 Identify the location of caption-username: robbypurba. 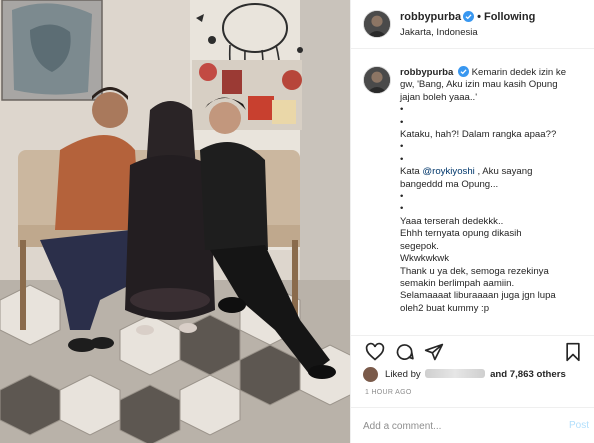
(426, 72).